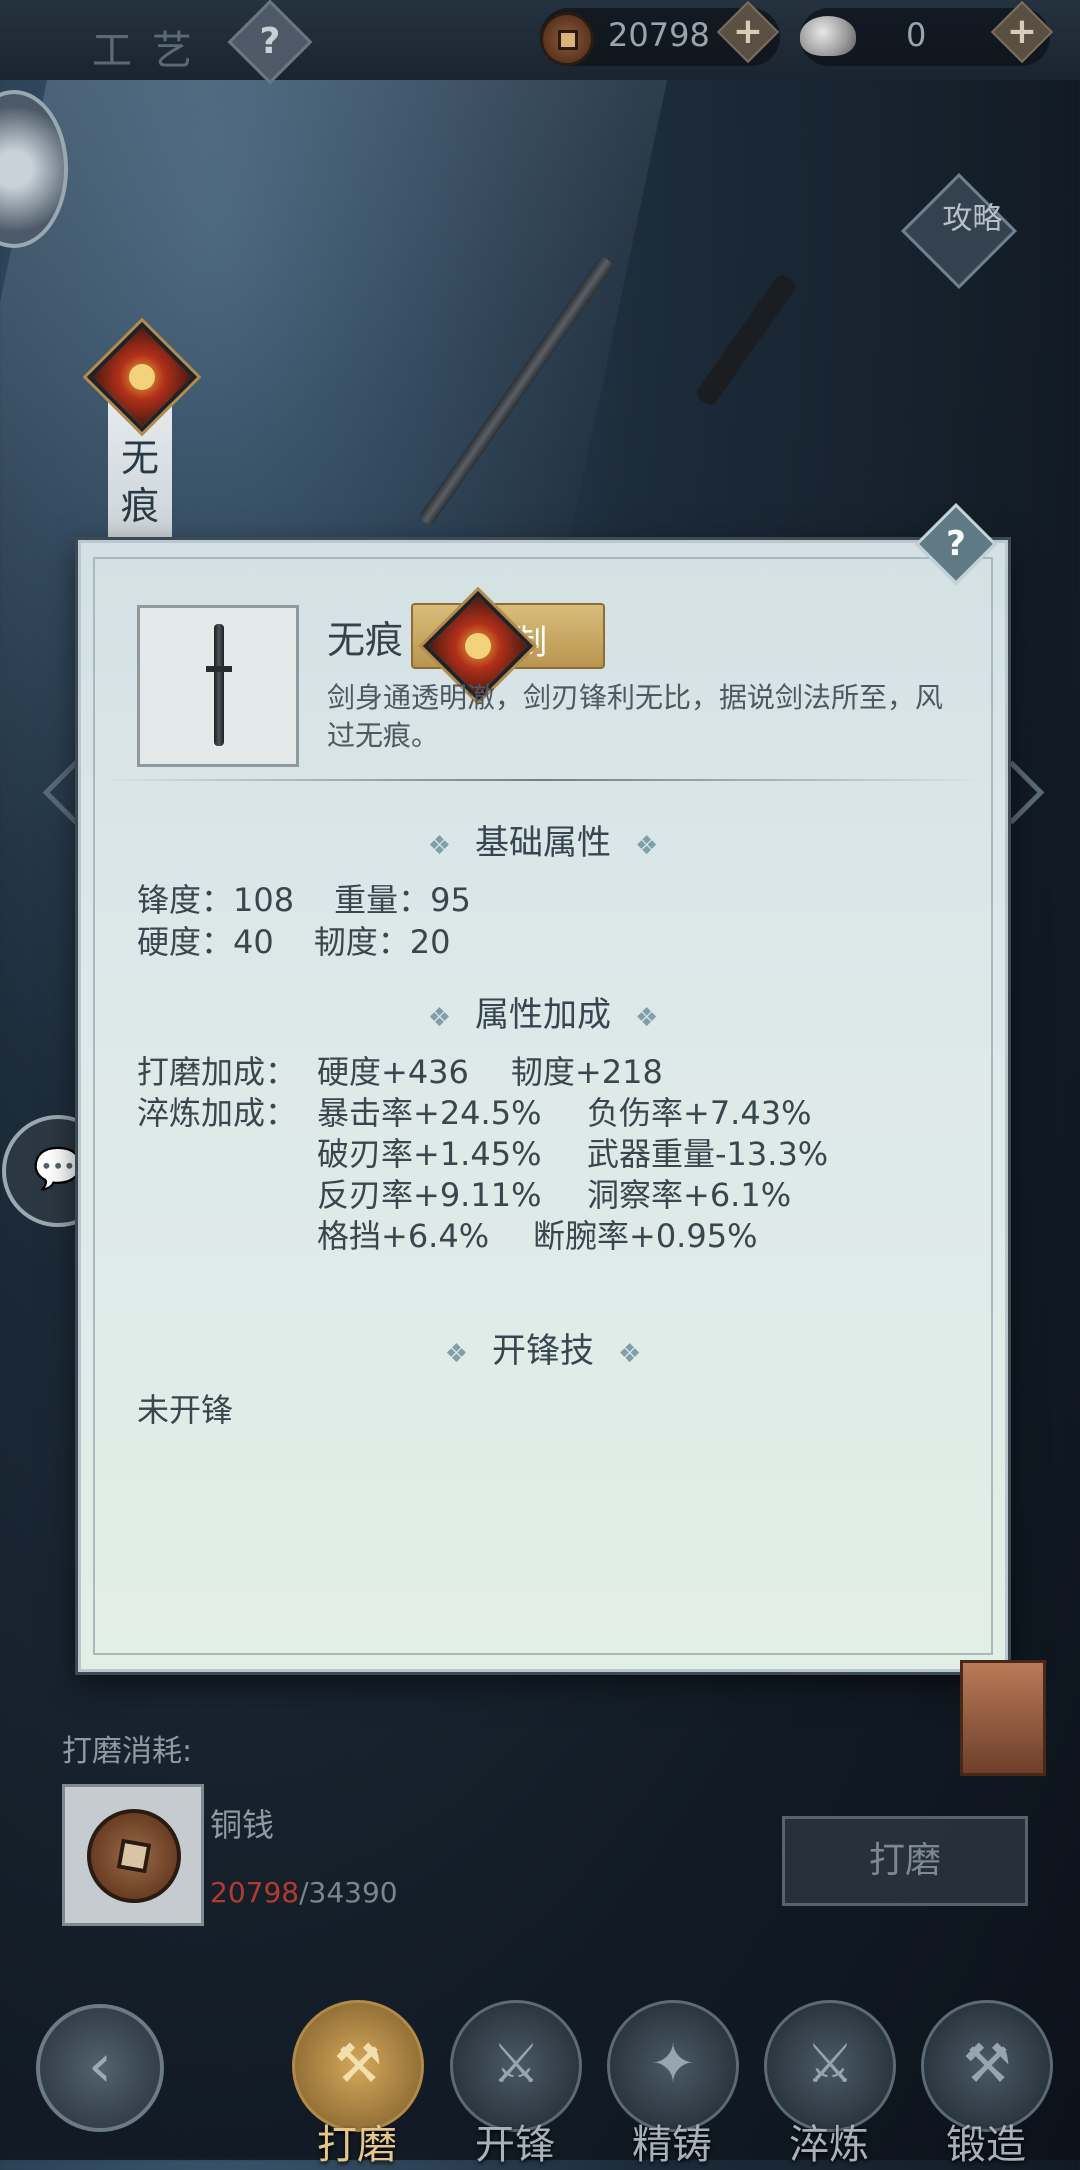 Image resolution: width=1080 pixels, height=2170 pixels. I want to click on section-title-skill: ❖ 开锋技 ❖, so click(543, 1347).